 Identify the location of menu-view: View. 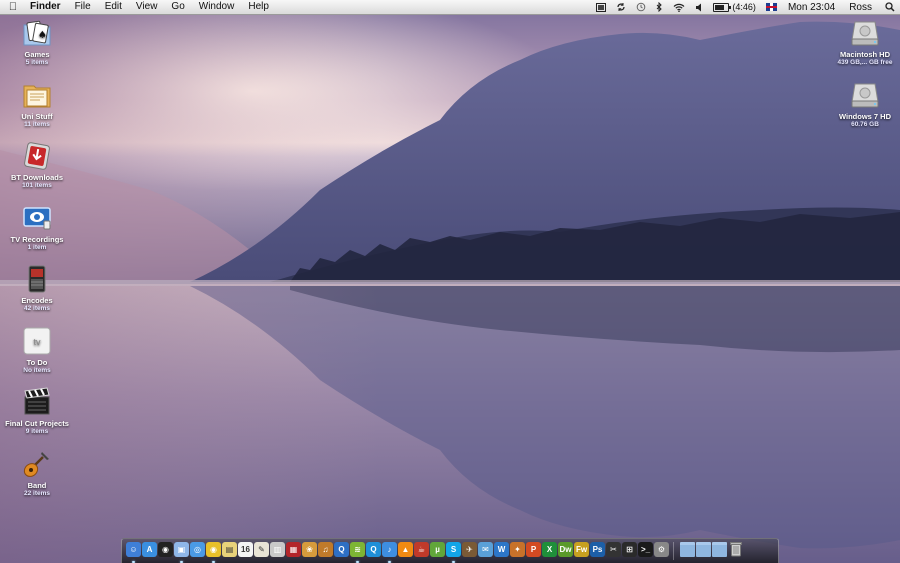
(147, 7).